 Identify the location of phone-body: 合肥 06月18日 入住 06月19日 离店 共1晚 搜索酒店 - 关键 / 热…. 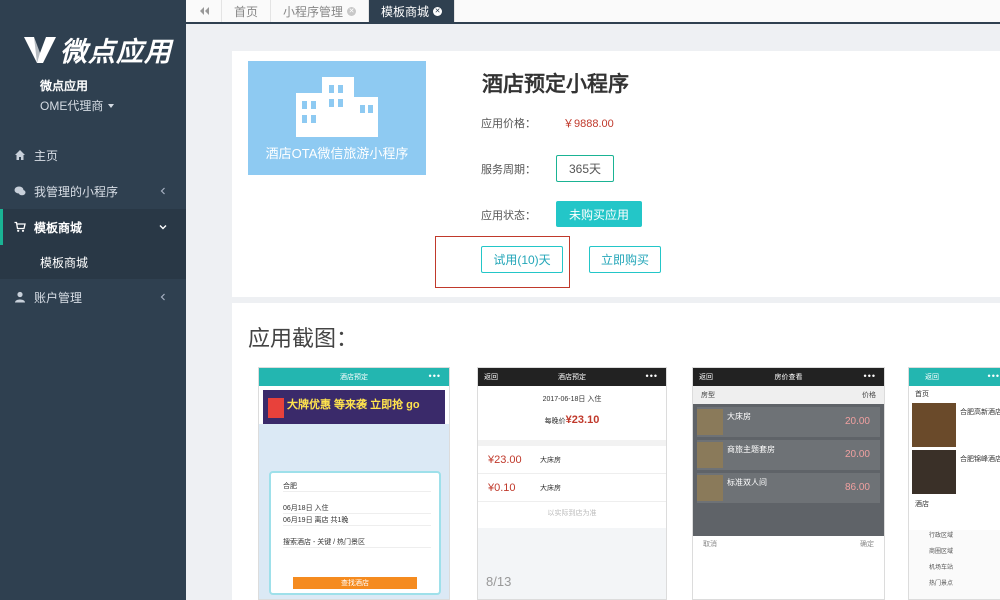
(354, 511).